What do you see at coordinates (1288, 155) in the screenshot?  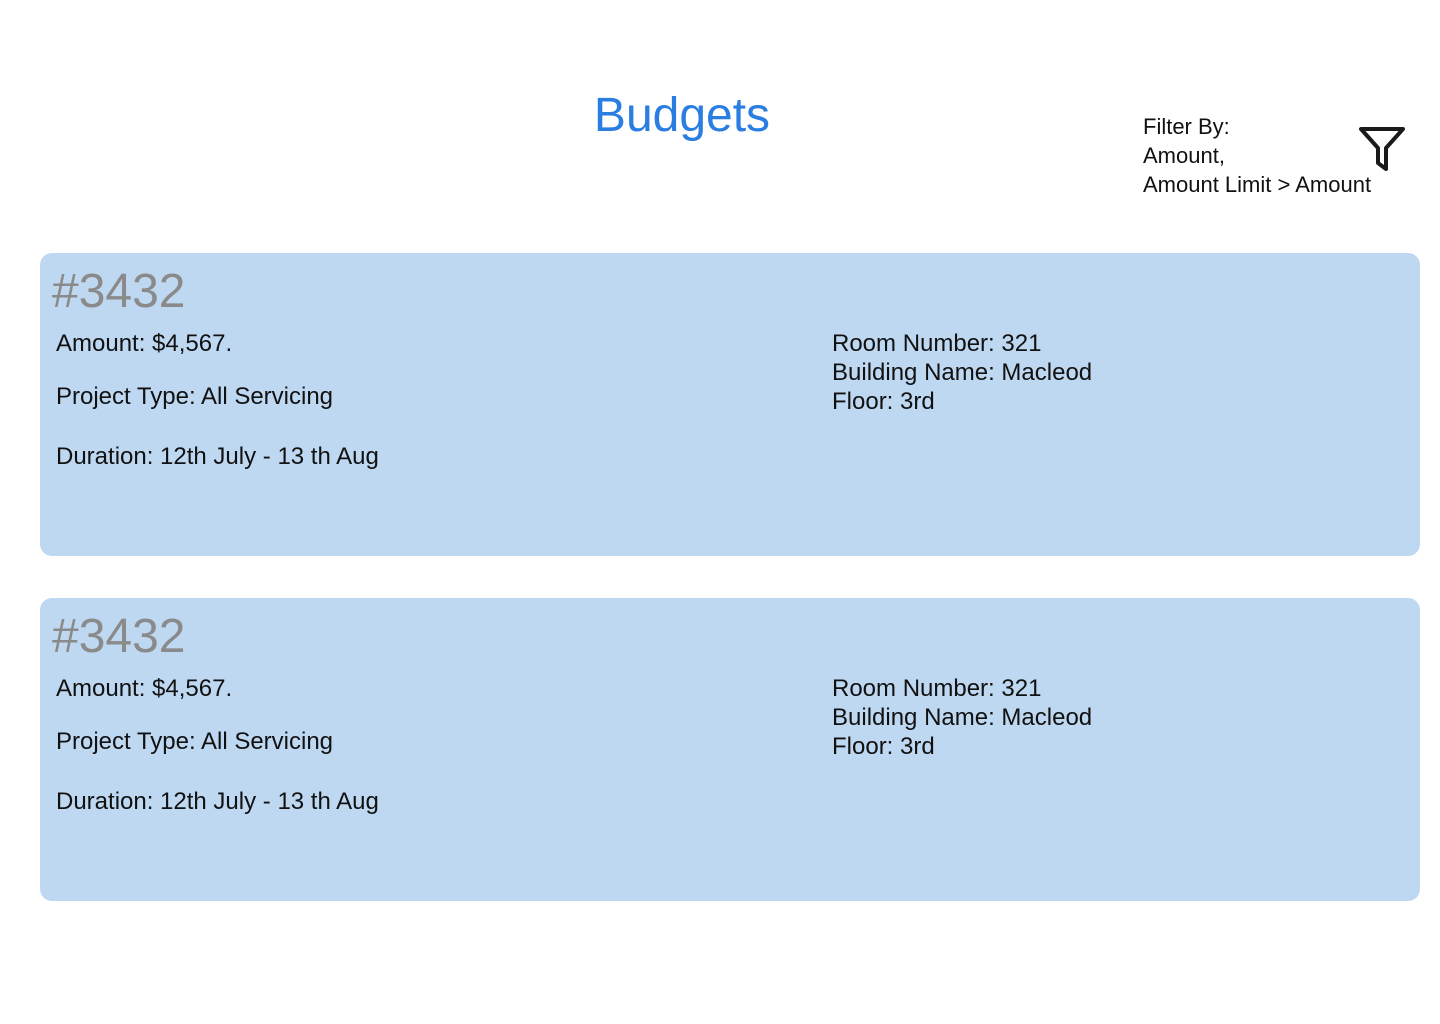 I see `filter-panel: Filter By: Amount, Amount Limit > Amount` at bounding box center [1288, 155].